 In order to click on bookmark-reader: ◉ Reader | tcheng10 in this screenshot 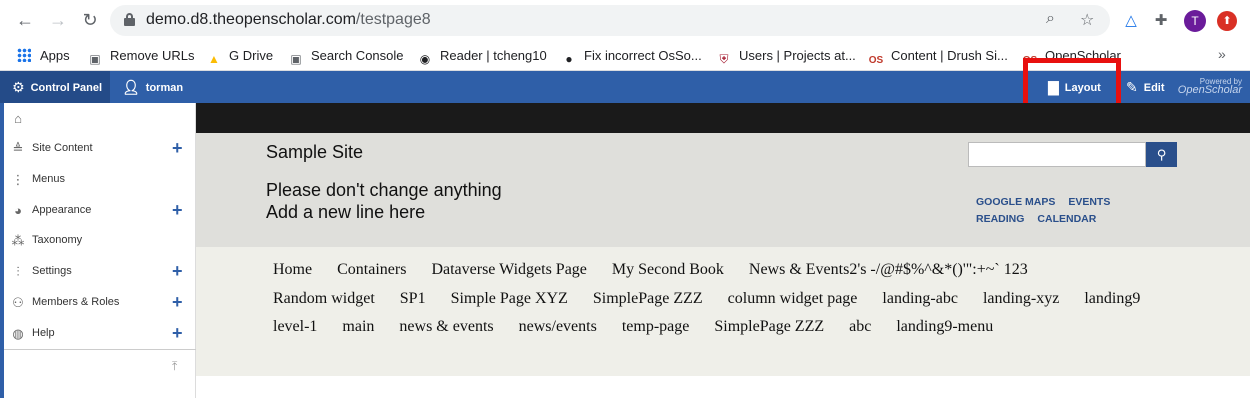, I will do `click(482, 56)`.